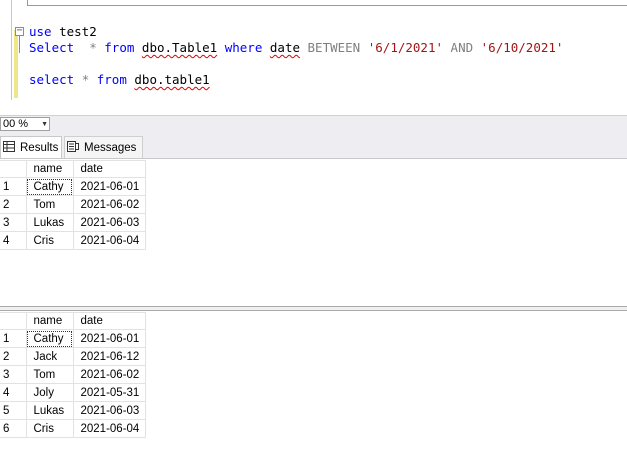 The width and height of the screenshot is (627, 454). I want to click on start-date-literal: '6/1/2021', so click(405, 47).